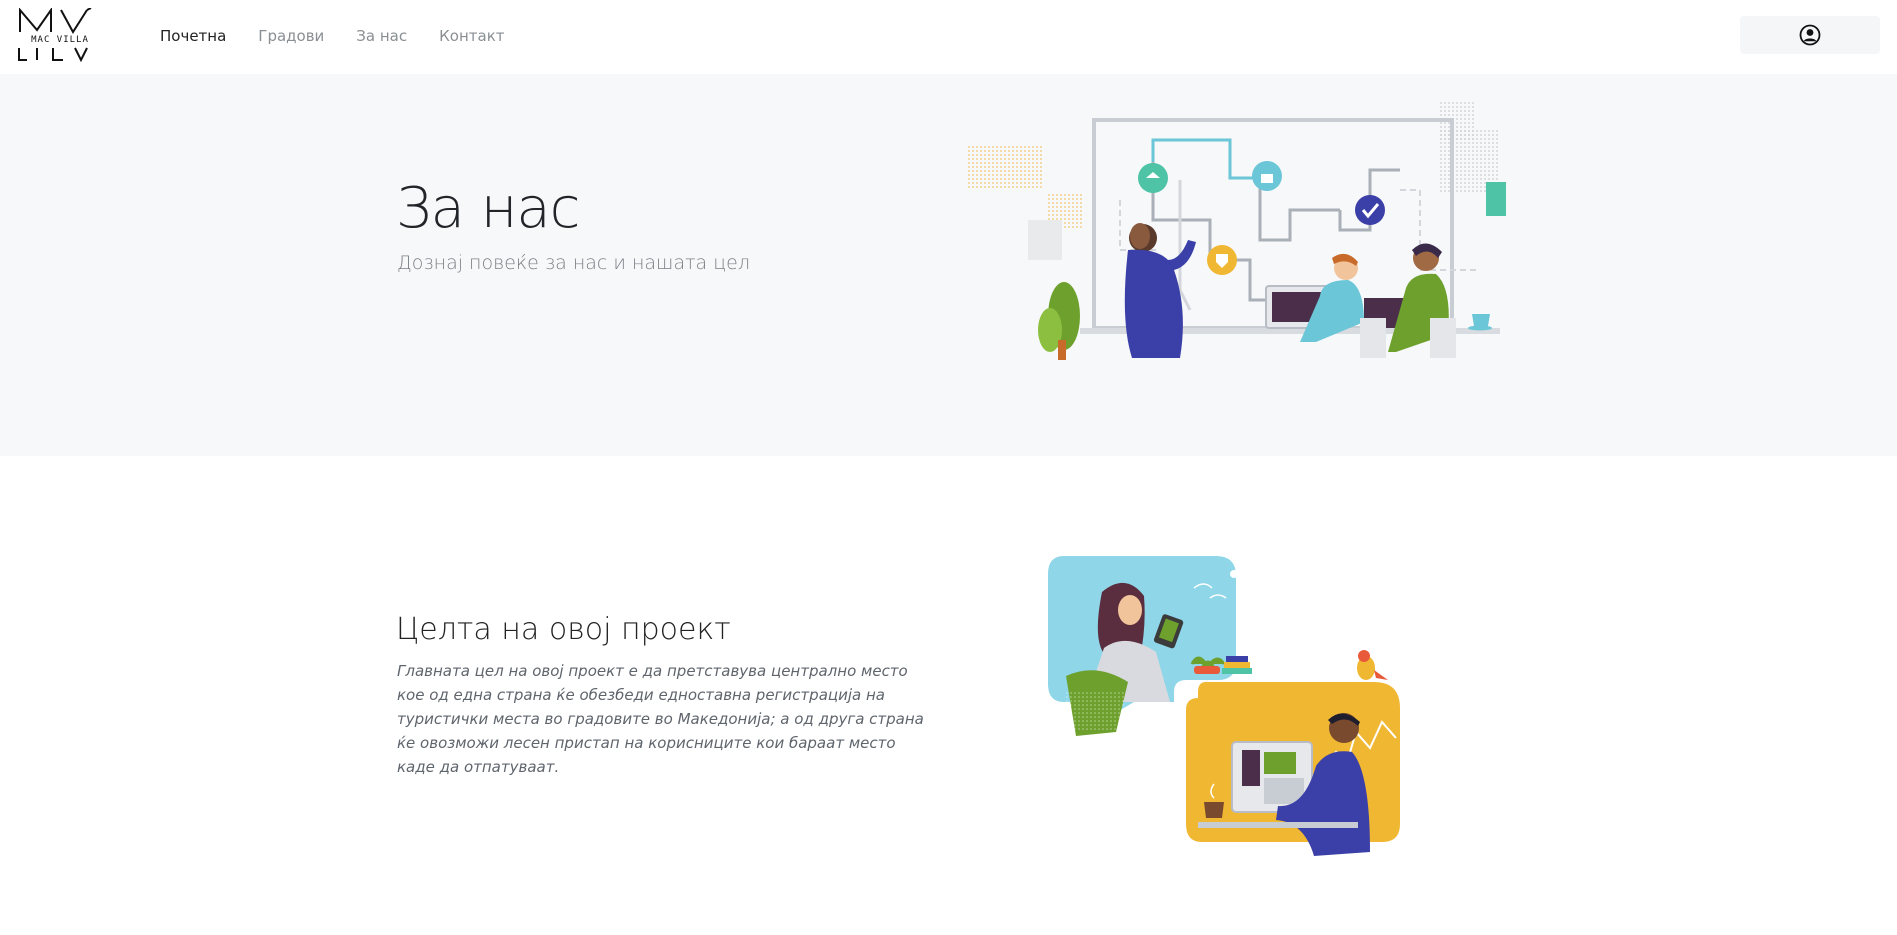  Describe the element at coordinates (291, 36) in the screenshot. I see `nav-cities: Градови` at that location.